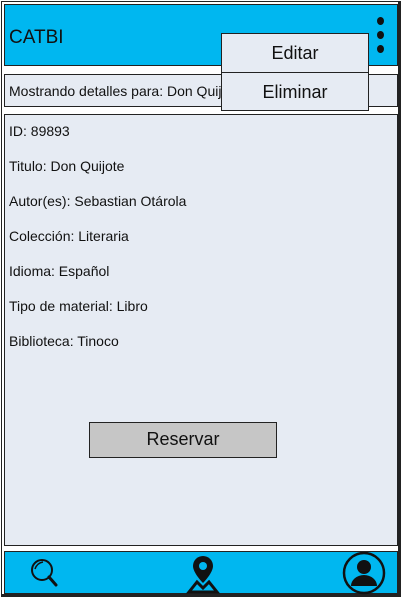 This screenshot has height=600, width=405. I want to click on user-profile-icon, so click(364, 573).